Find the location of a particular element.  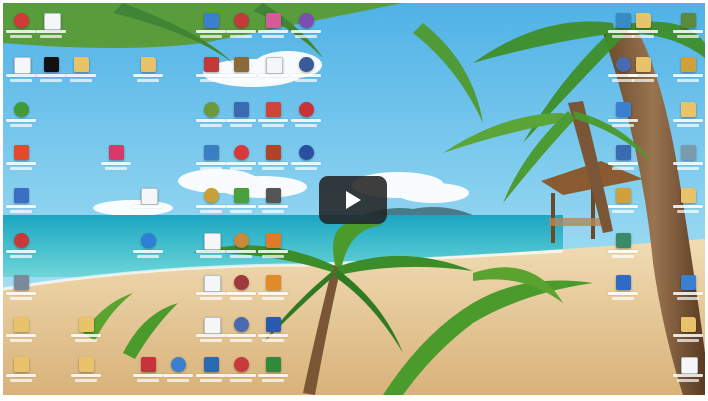

play-button is located at coordinates (353, 200).